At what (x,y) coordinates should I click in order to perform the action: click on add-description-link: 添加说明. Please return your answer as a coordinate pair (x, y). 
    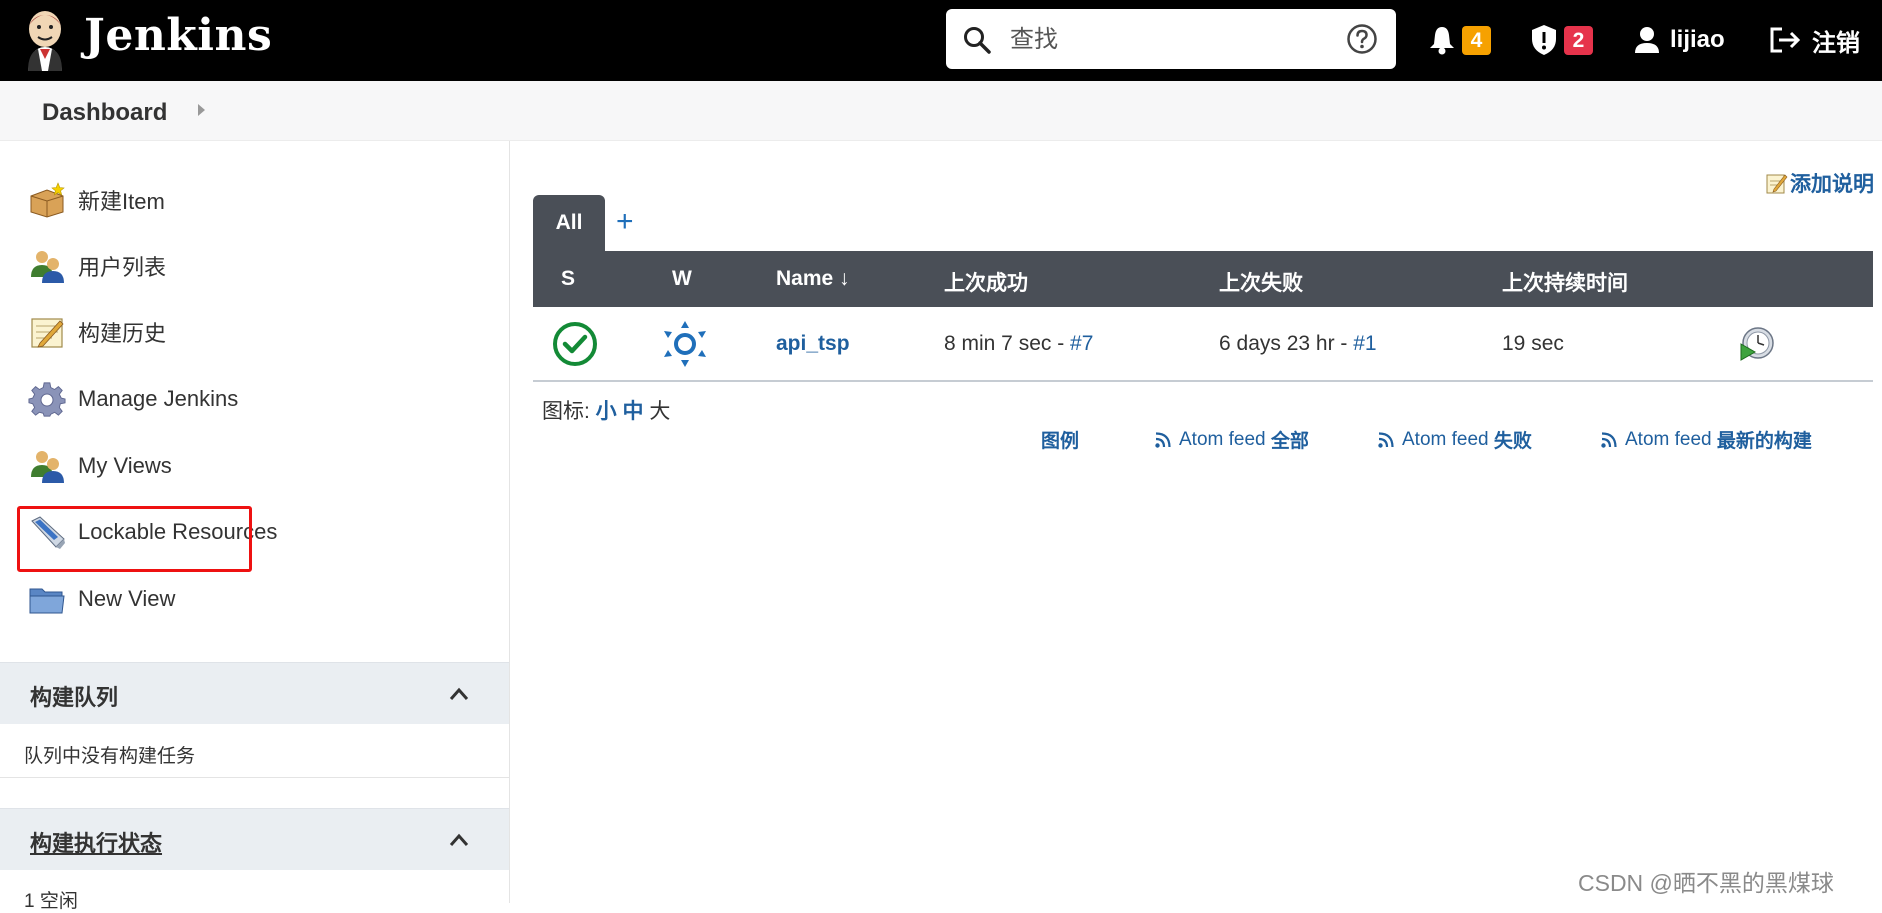
    Looking at the image, I should click on (1820, 183).